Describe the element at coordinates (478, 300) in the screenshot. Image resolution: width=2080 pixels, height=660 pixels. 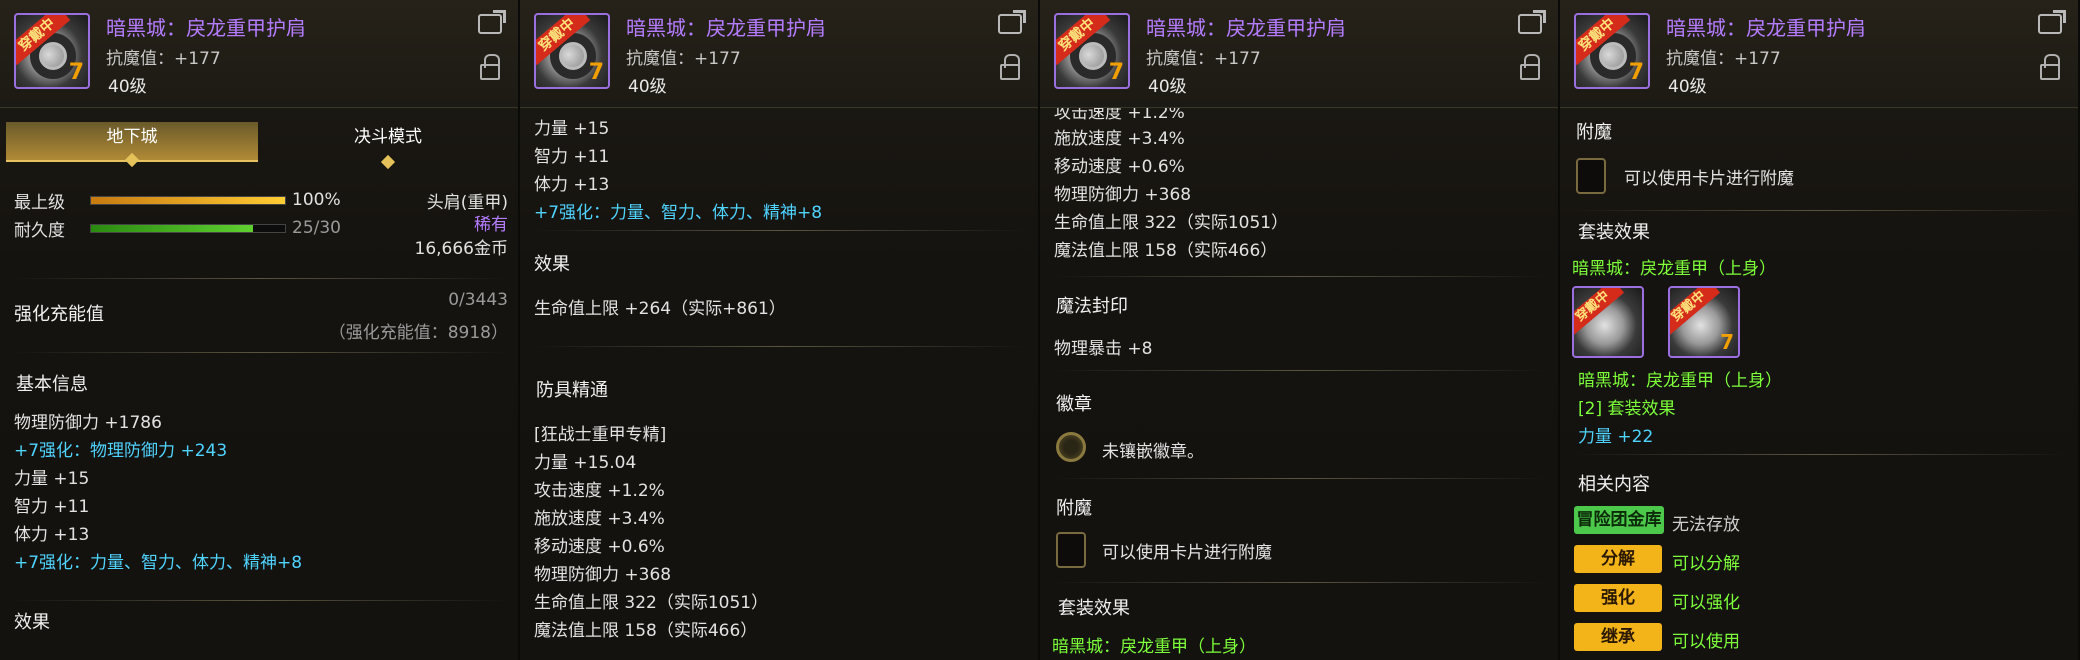
I see `charge-value: 0/3443` at that location.